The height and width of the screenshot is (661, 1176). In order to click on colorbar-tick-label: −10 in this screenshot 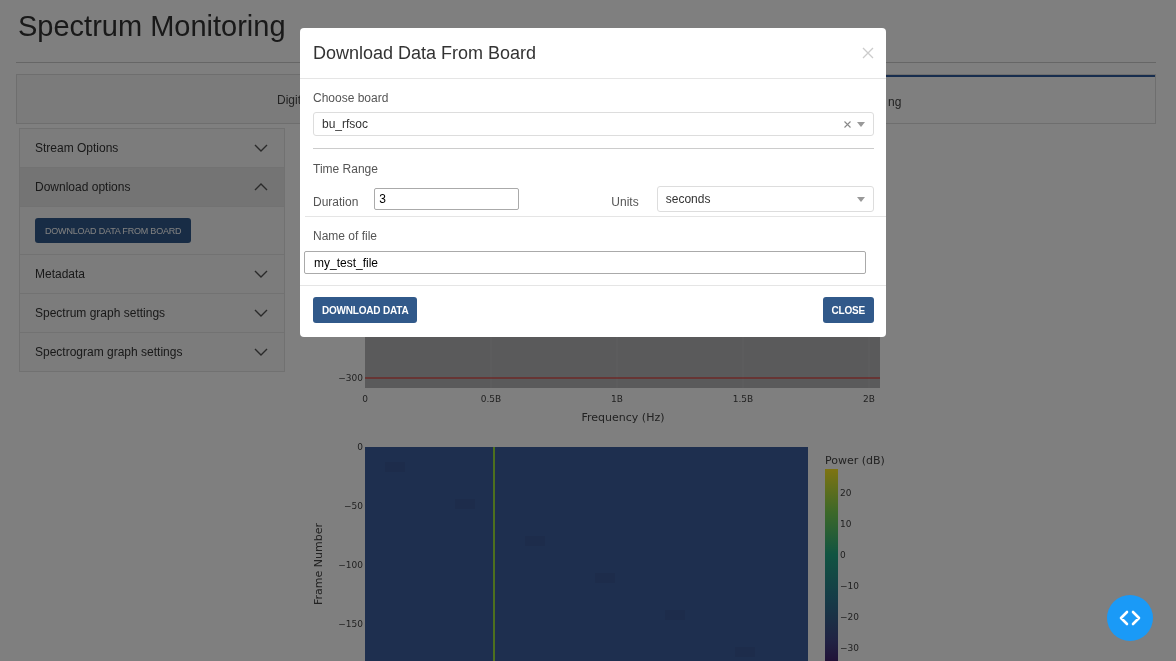, I will do `click(849, 586)`.